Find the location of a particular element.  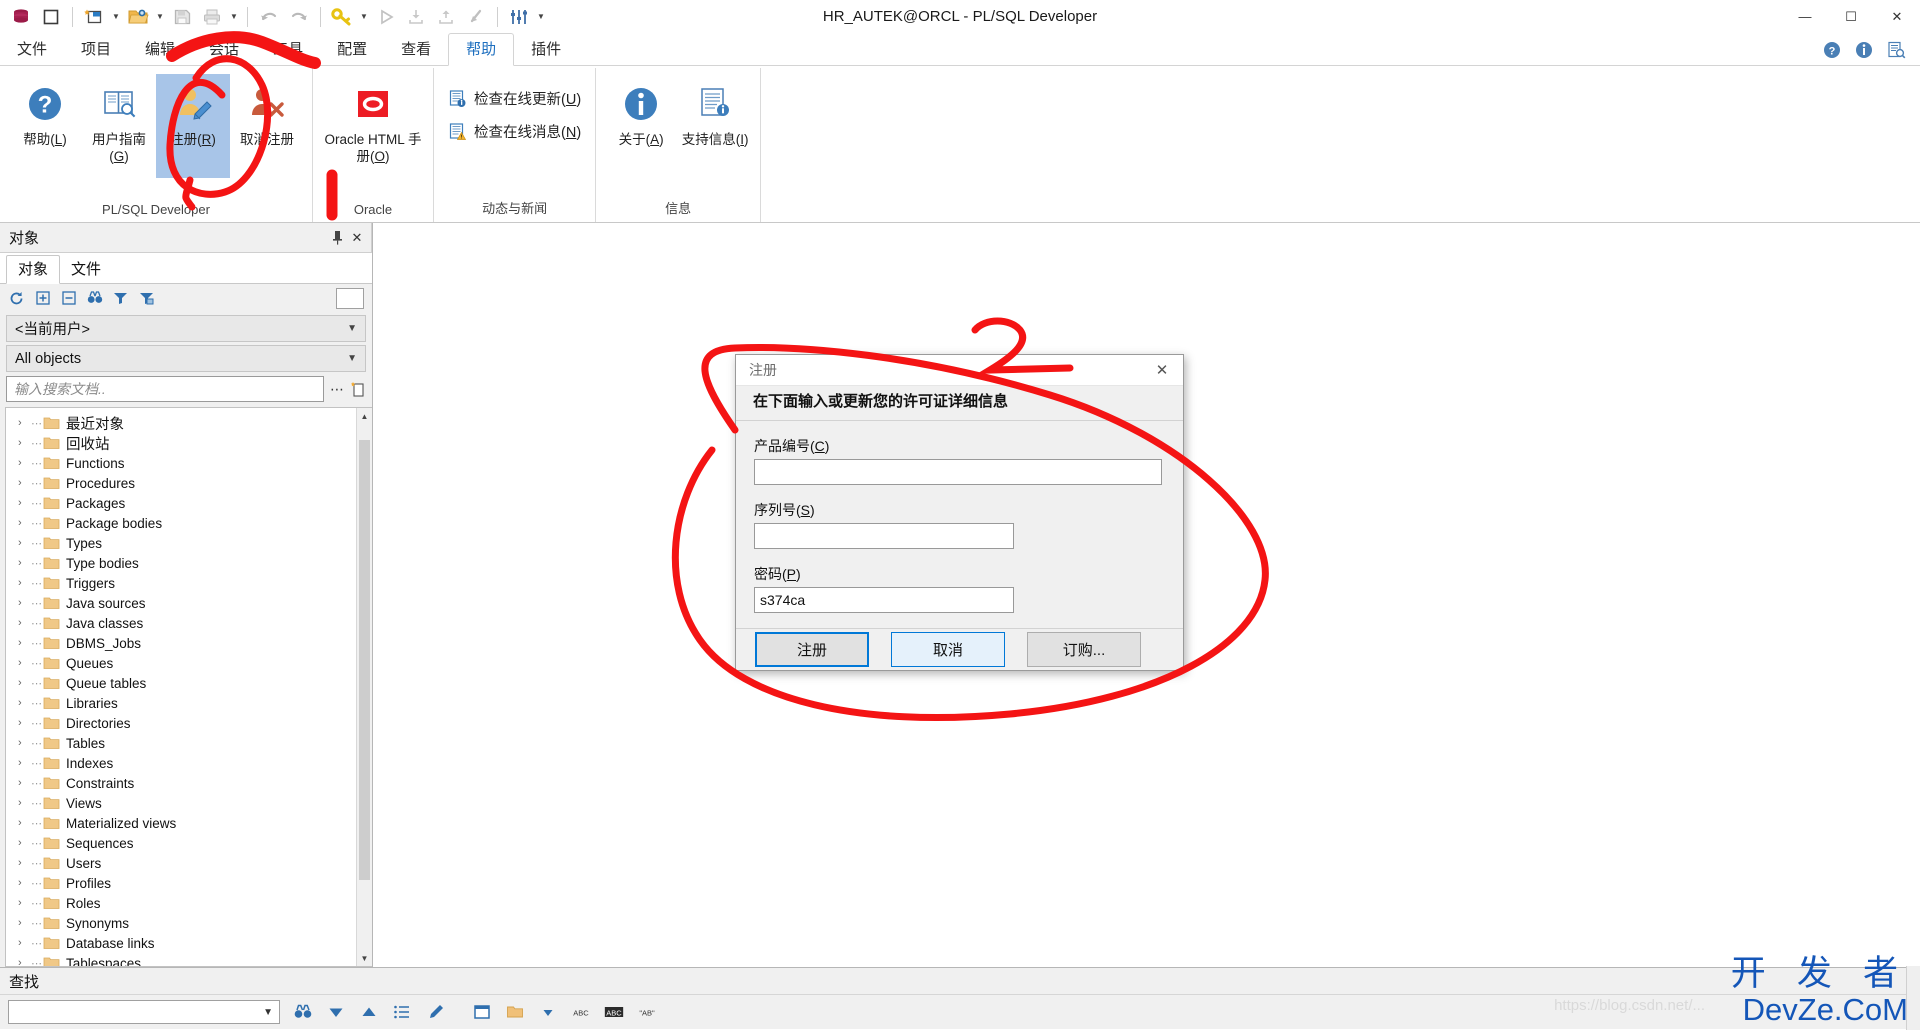

tree-item: › ⋯ Constraints is located at coordinates (181, 783).